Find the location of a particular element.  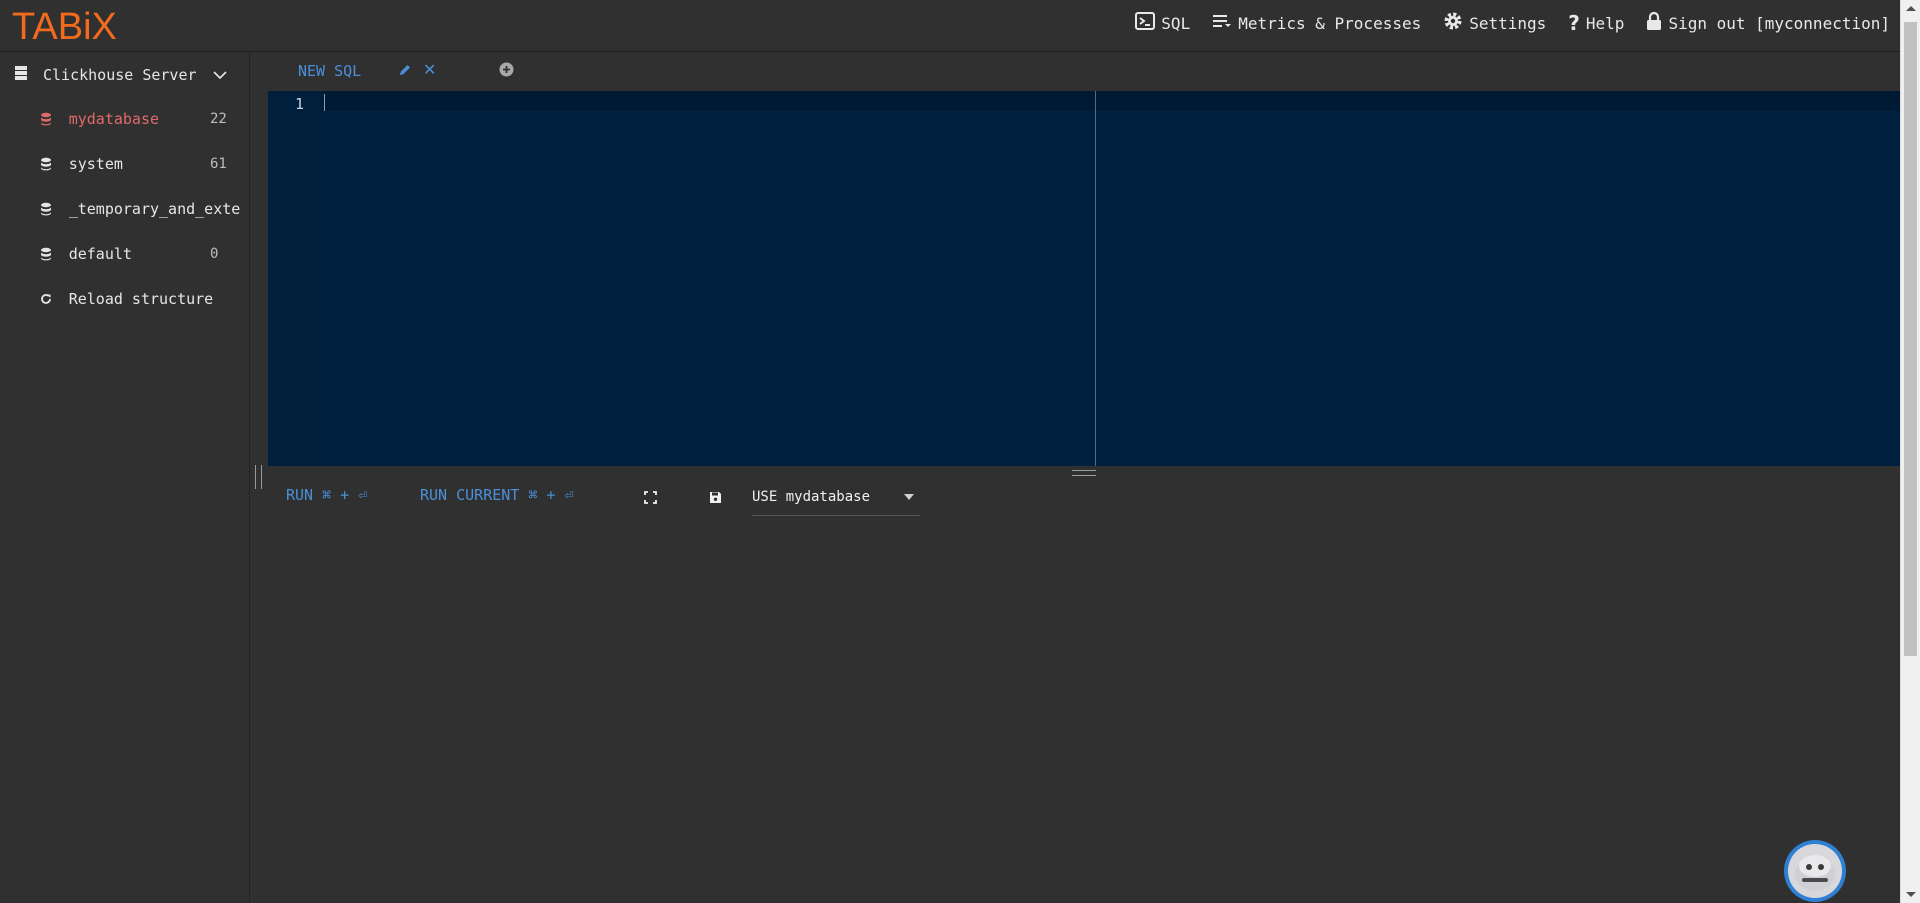

database-select-value: USE mydatabase is located at coordinates (811, 497).